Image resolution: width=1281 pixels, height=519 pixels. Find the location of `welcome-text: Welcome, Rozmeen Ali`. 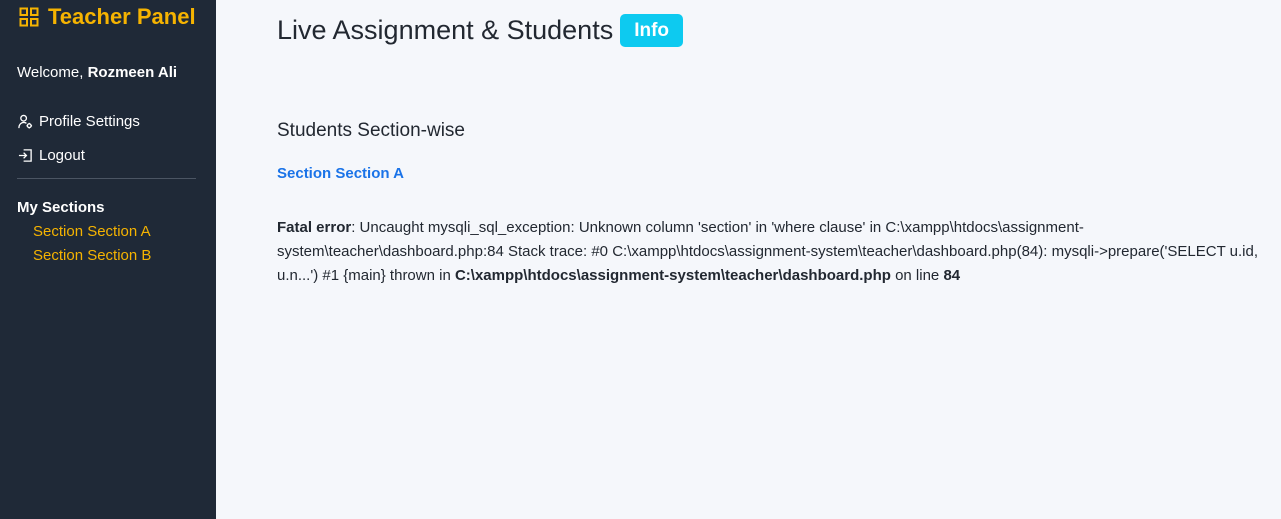

welcome-text: Welcome, Rozmeen Ali is located at coordinates (106, 72).